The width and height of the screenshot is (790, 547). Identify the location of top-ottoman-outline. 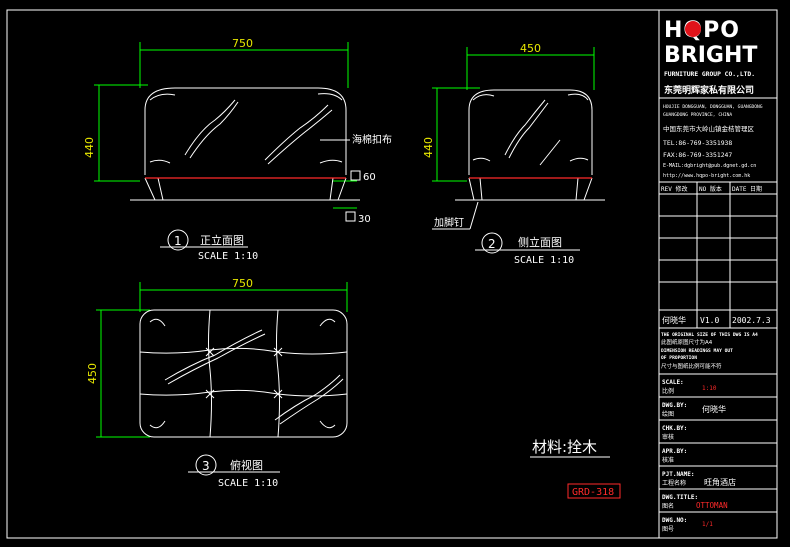
(243, 373).